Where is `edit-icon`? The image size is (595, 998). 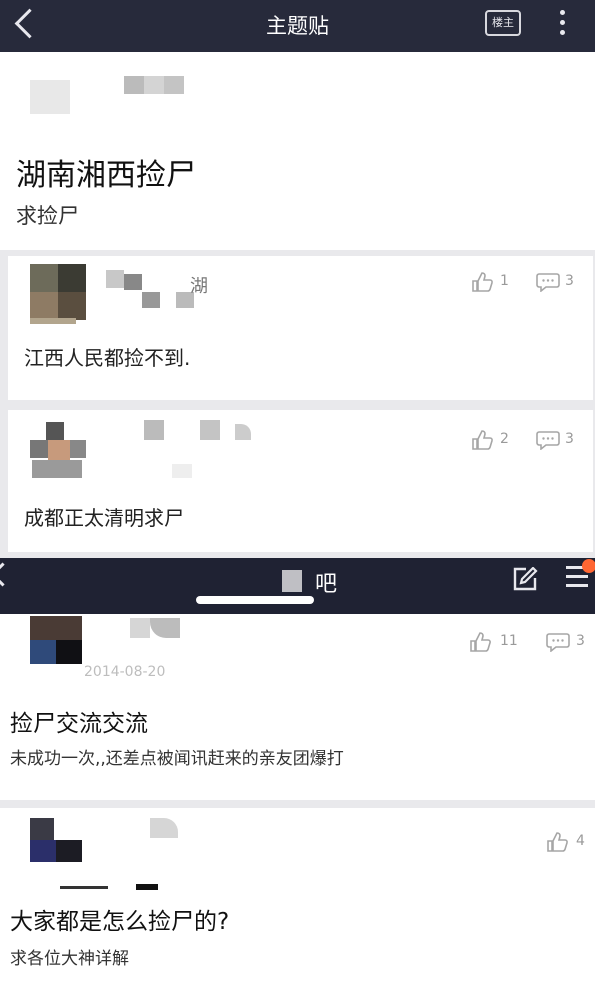
edit-icon is located at coordinates (525, 579).